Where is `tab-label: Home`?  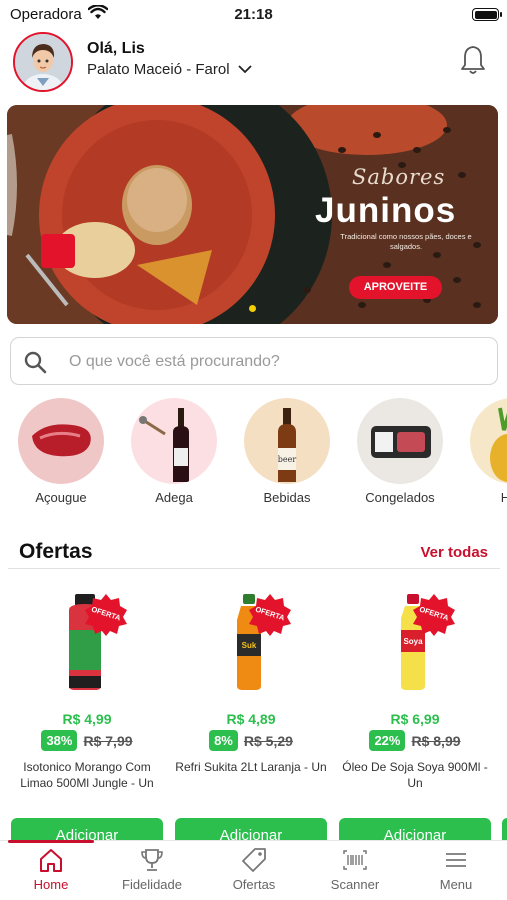
tab-label: Home is located at coordinates (51, 884).